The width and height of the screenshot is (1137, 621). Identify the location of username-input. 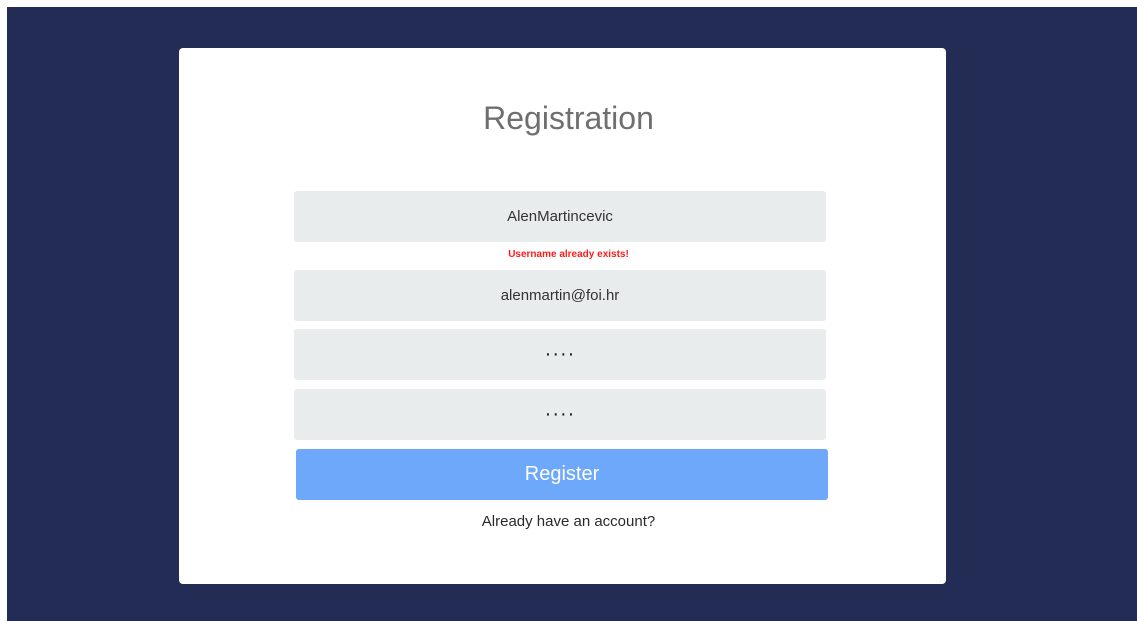
(560, 216).